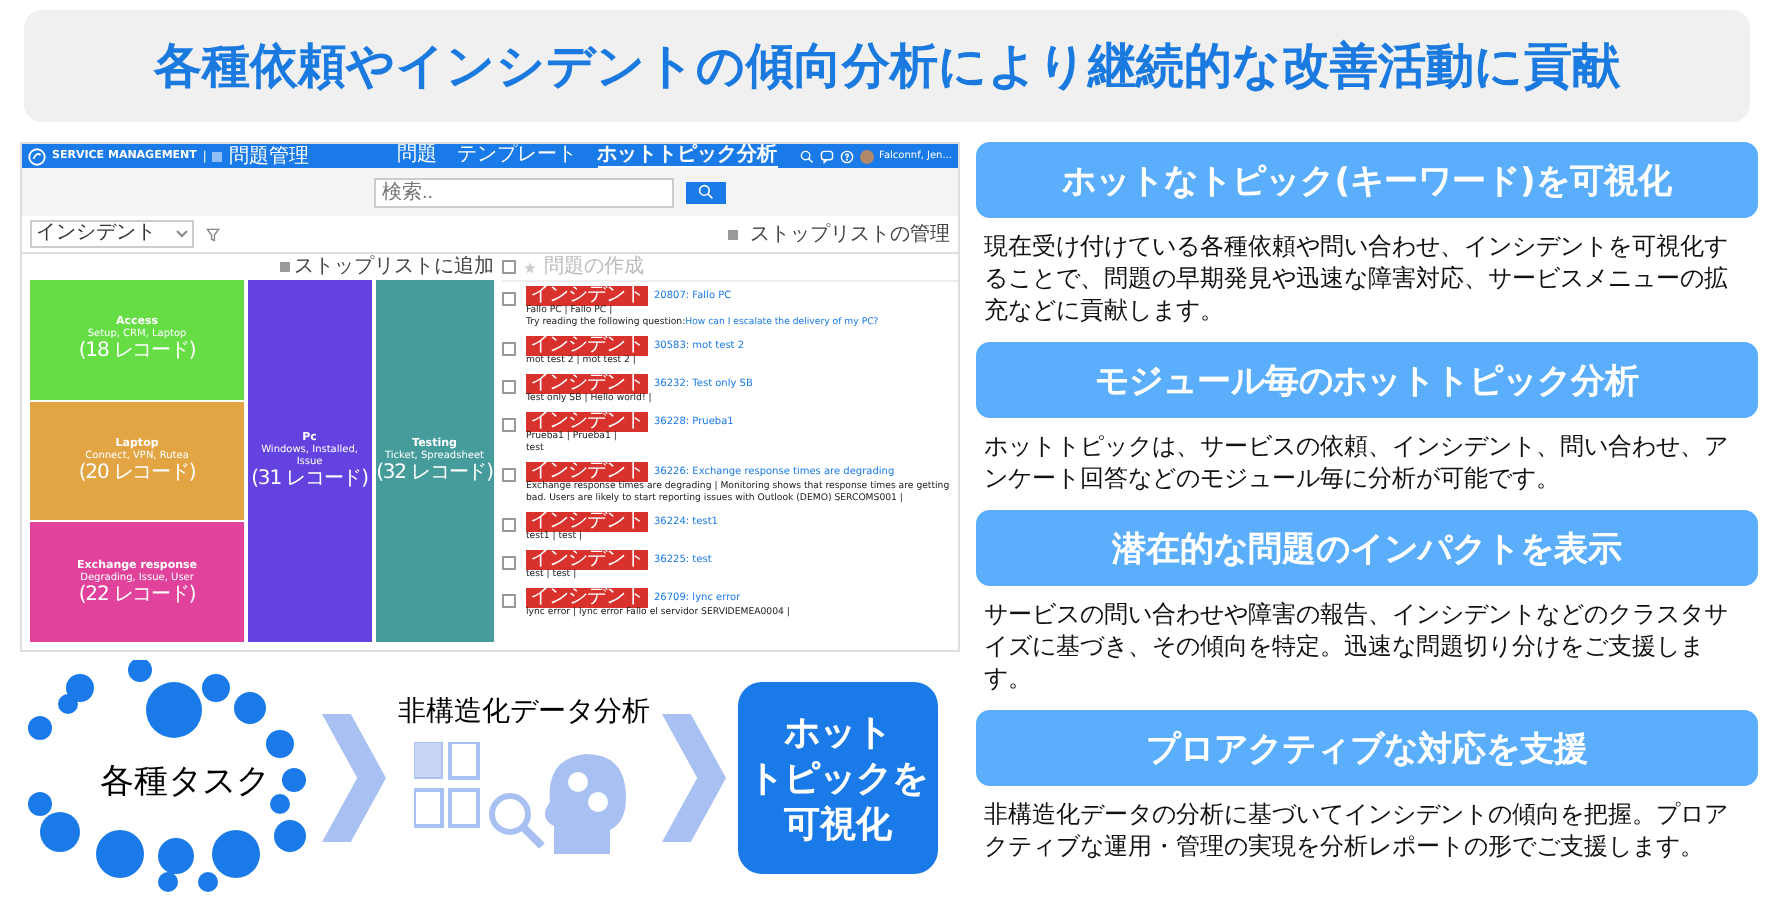 This screenshot has height=904, width=1774. I want to click on title-banner: 各種依頼やインシデントの傾向分析により継続的な改善活動に貢献, so click(887, 66).